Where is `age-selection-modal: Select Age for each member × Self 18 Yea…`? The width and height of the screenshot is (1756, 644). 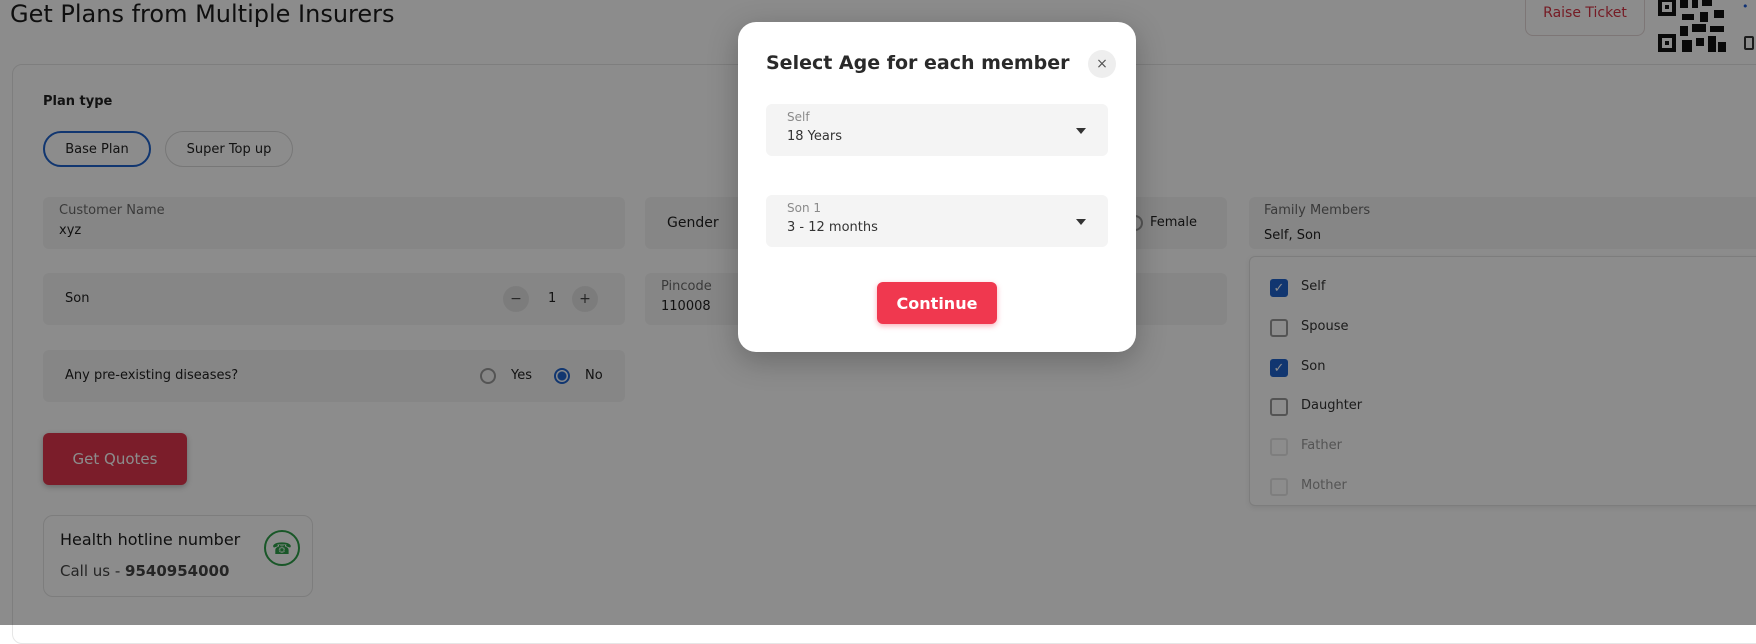
age-selection-modal: Select Age for each member × Self 18 Yea… is located at coordinates (937, 187).